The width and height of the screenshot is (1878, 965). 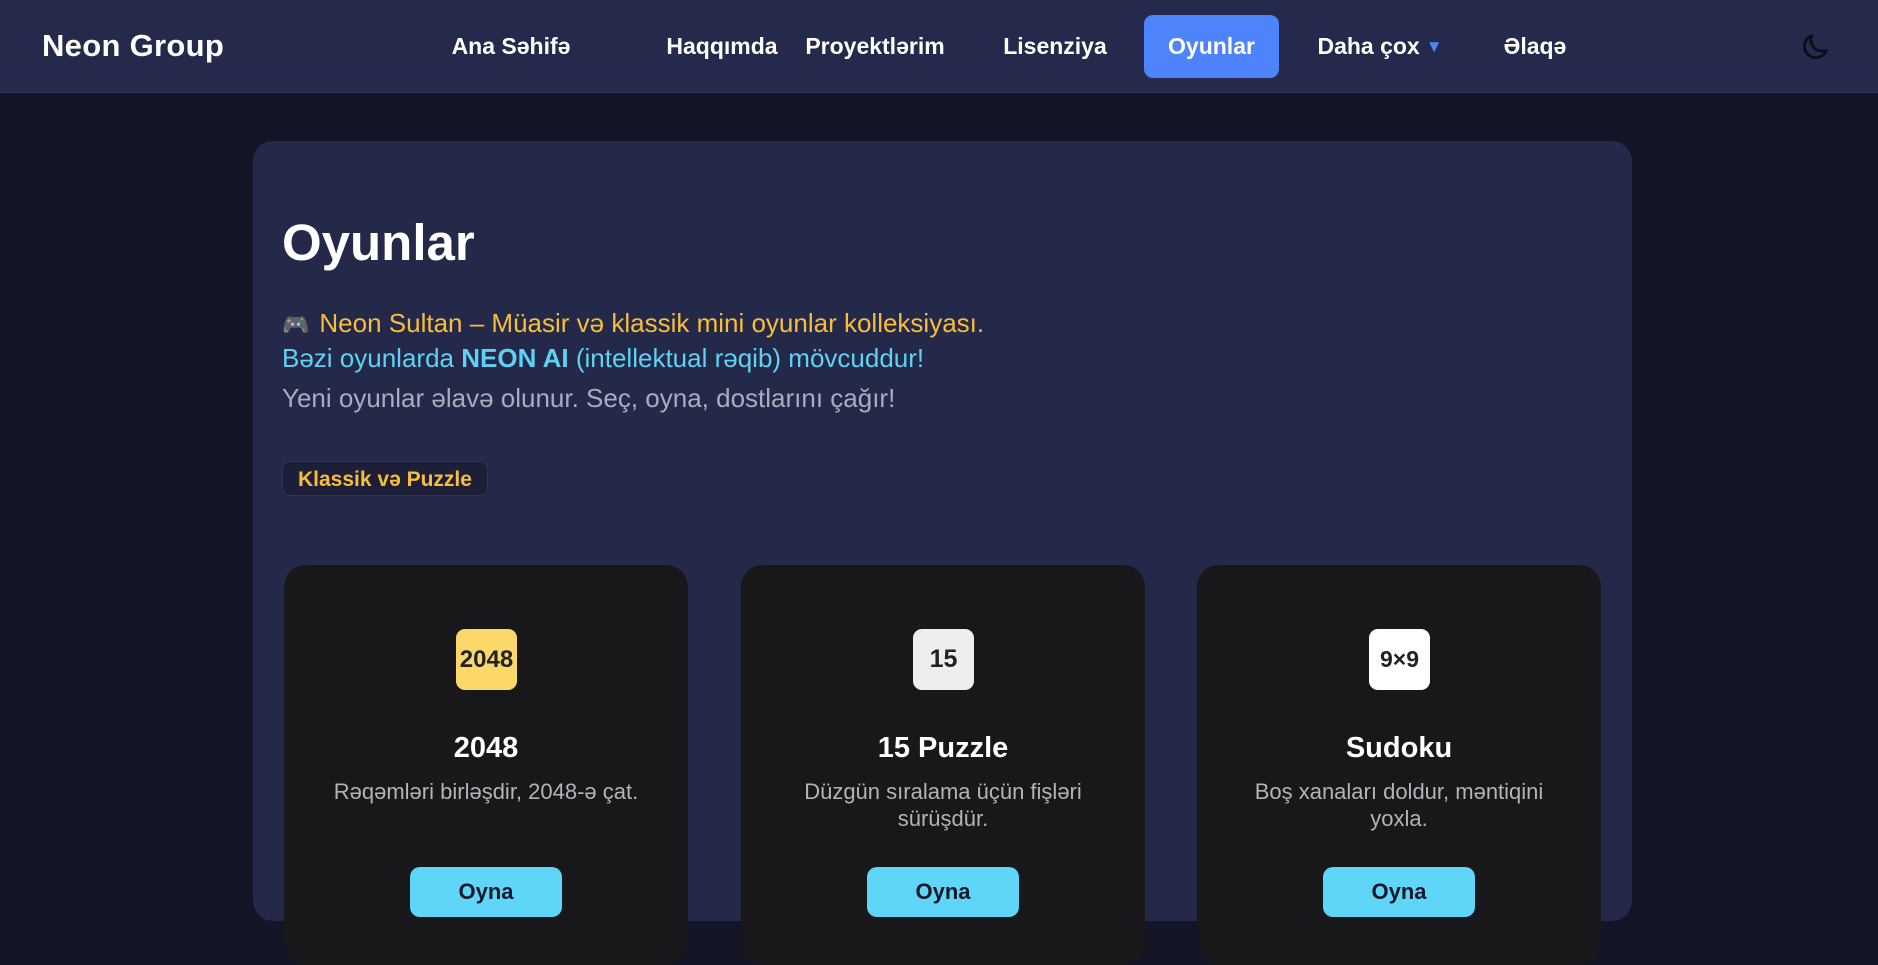 I want to click on brand-logo: Neon Group, so click(x=133, y=46).